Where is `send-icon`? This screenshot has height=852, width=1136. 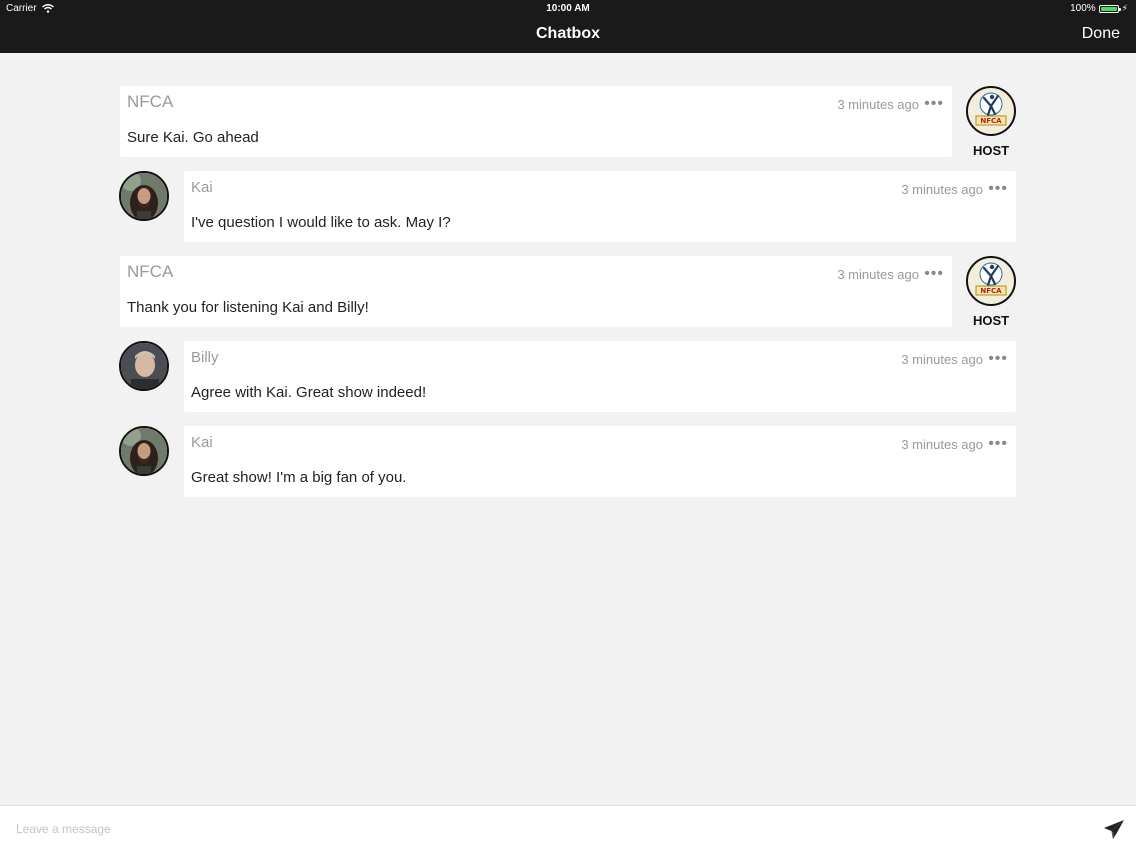 send-icon is located at coordinates (1114, 829).